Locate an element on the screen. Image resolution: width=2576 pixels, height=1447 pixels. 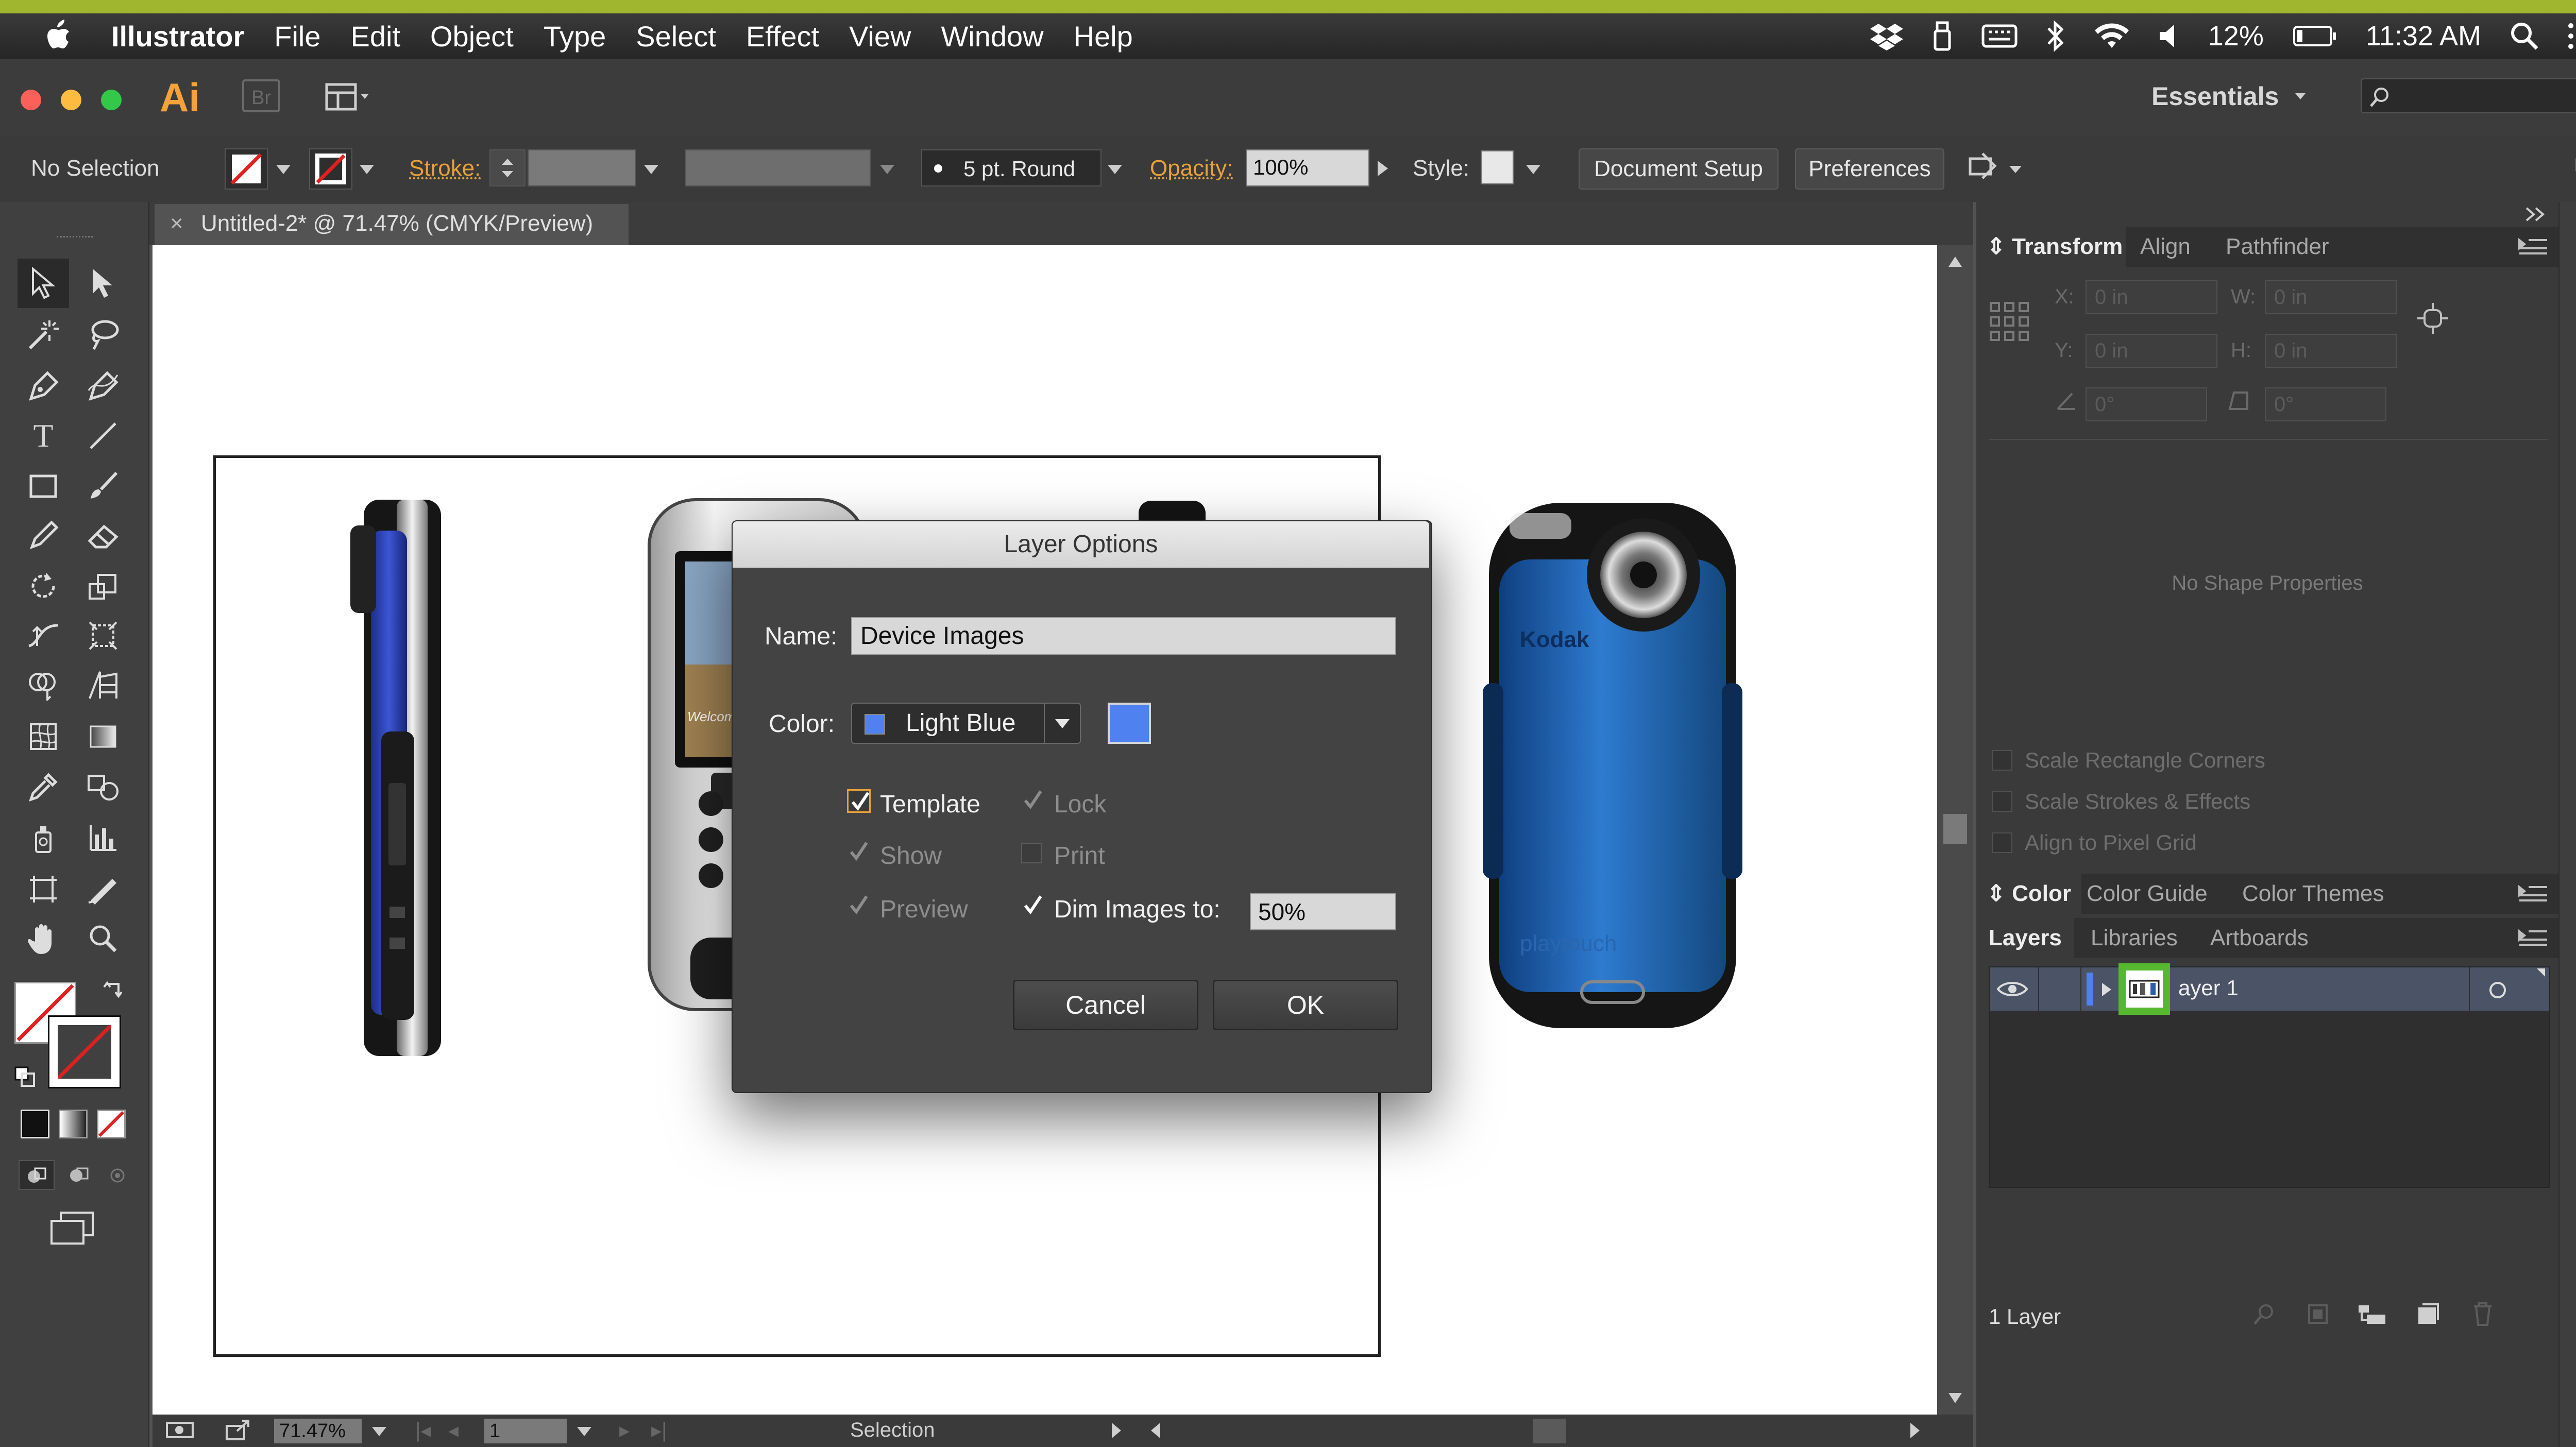
tab-transform: ⇕ Transform is located at coordinates (2051, 247).